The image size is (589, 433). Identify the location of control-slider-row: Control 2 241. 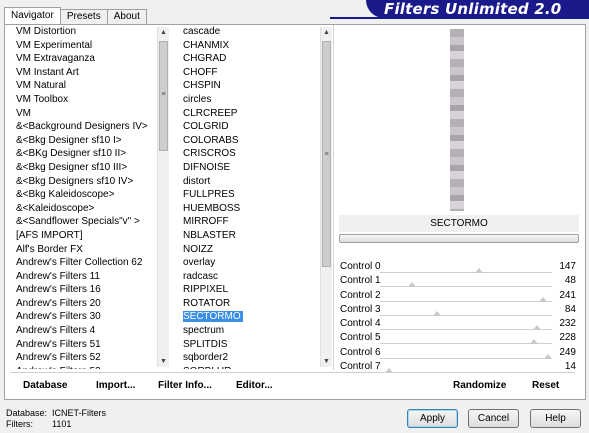
(459, 296).